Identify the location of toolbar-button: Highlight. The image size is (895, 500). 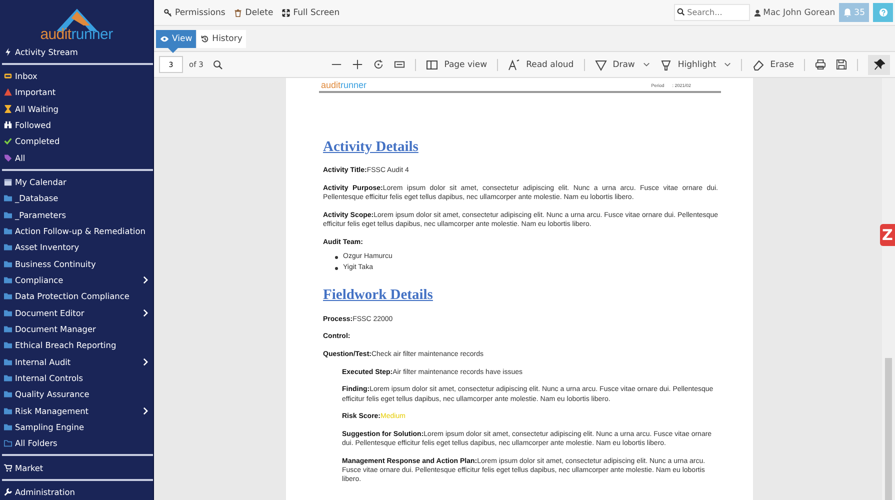
(688, 64).